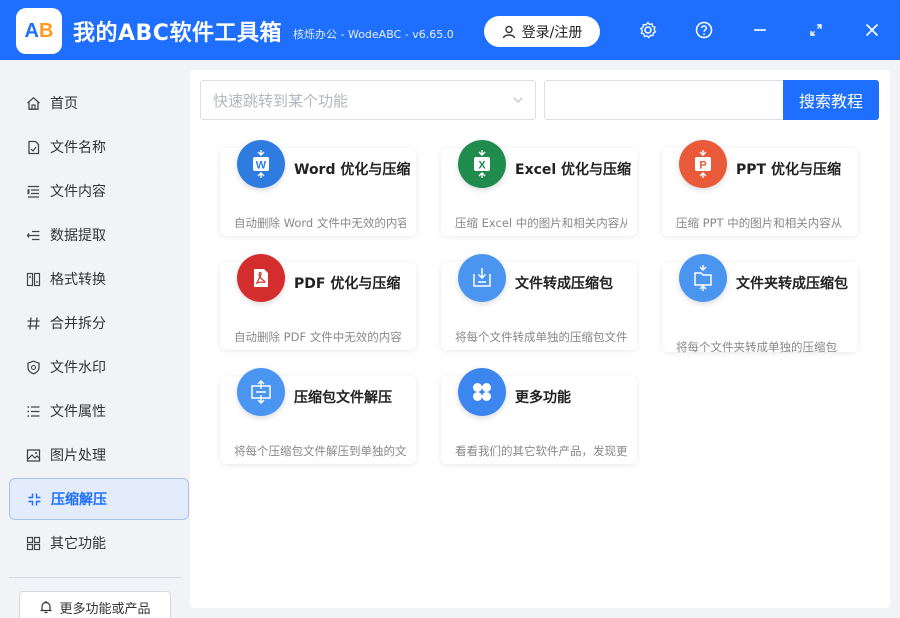 This screenshot has width=900, height=618. Describe the element at coordinates (31, 30) in the screenshot. I see `logo-letter-a: A` at that location.